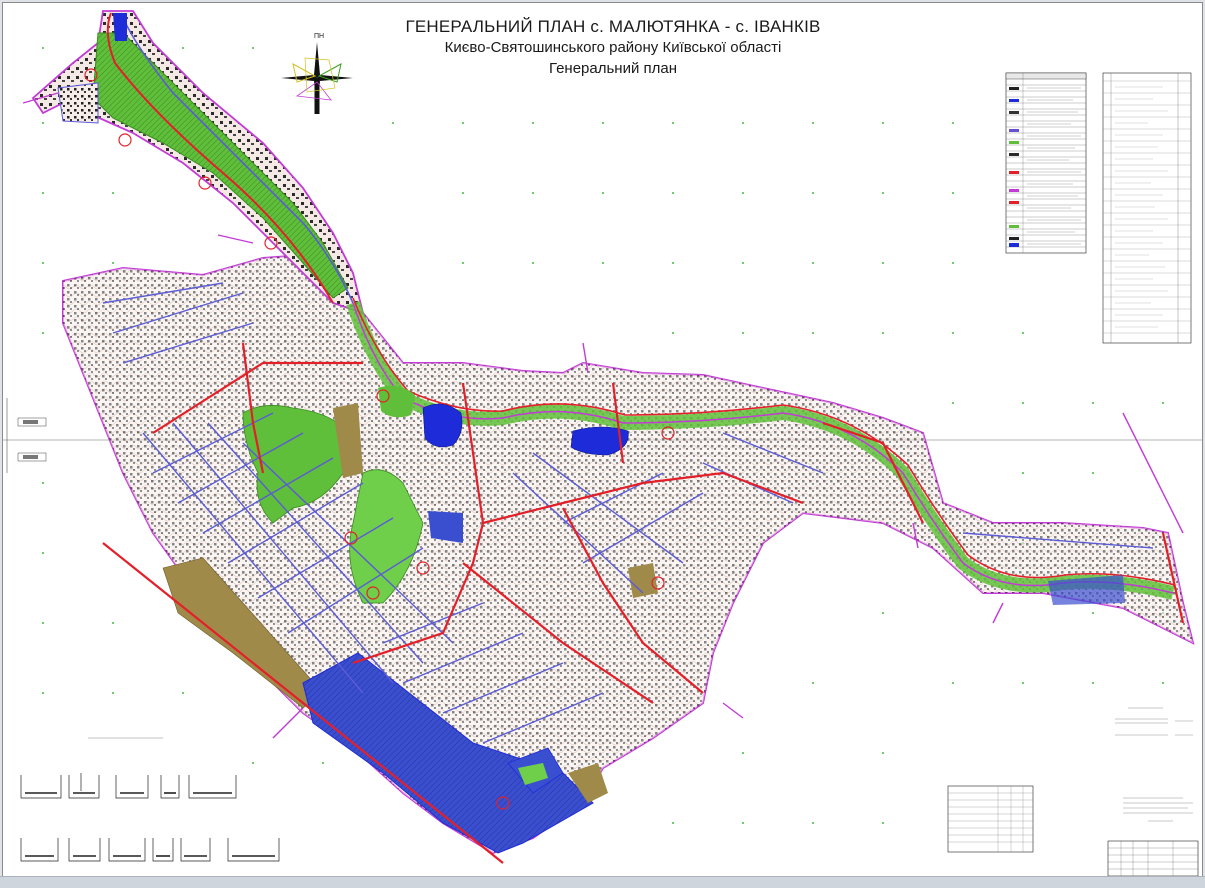  I want to click on title-subtitle: Генеральний план, so click(613, 68).